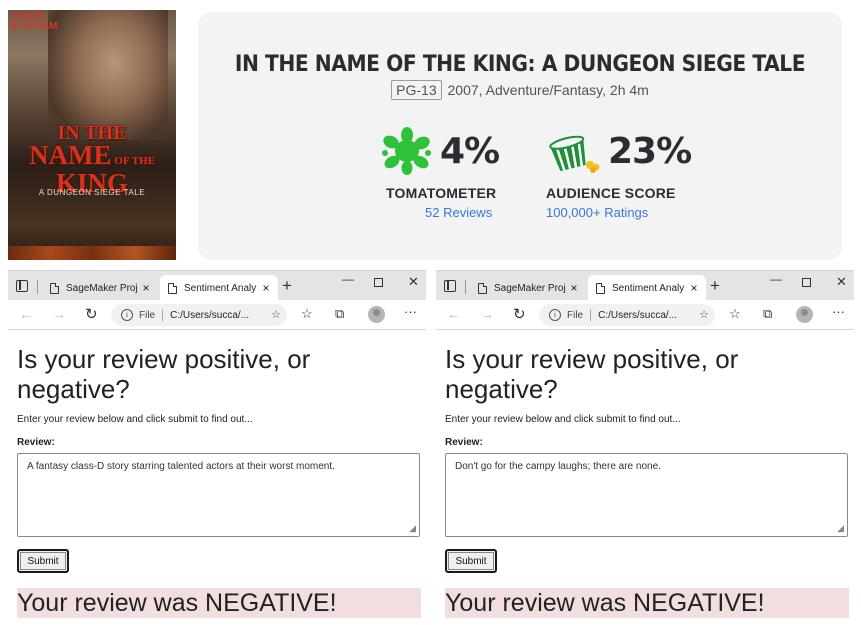 The width and height of the screenshot is (861, 625). Describe the element at coordinates (34, 21) in the screenshot. I see `poster-actor-name: JASON STATHAM` at that location.